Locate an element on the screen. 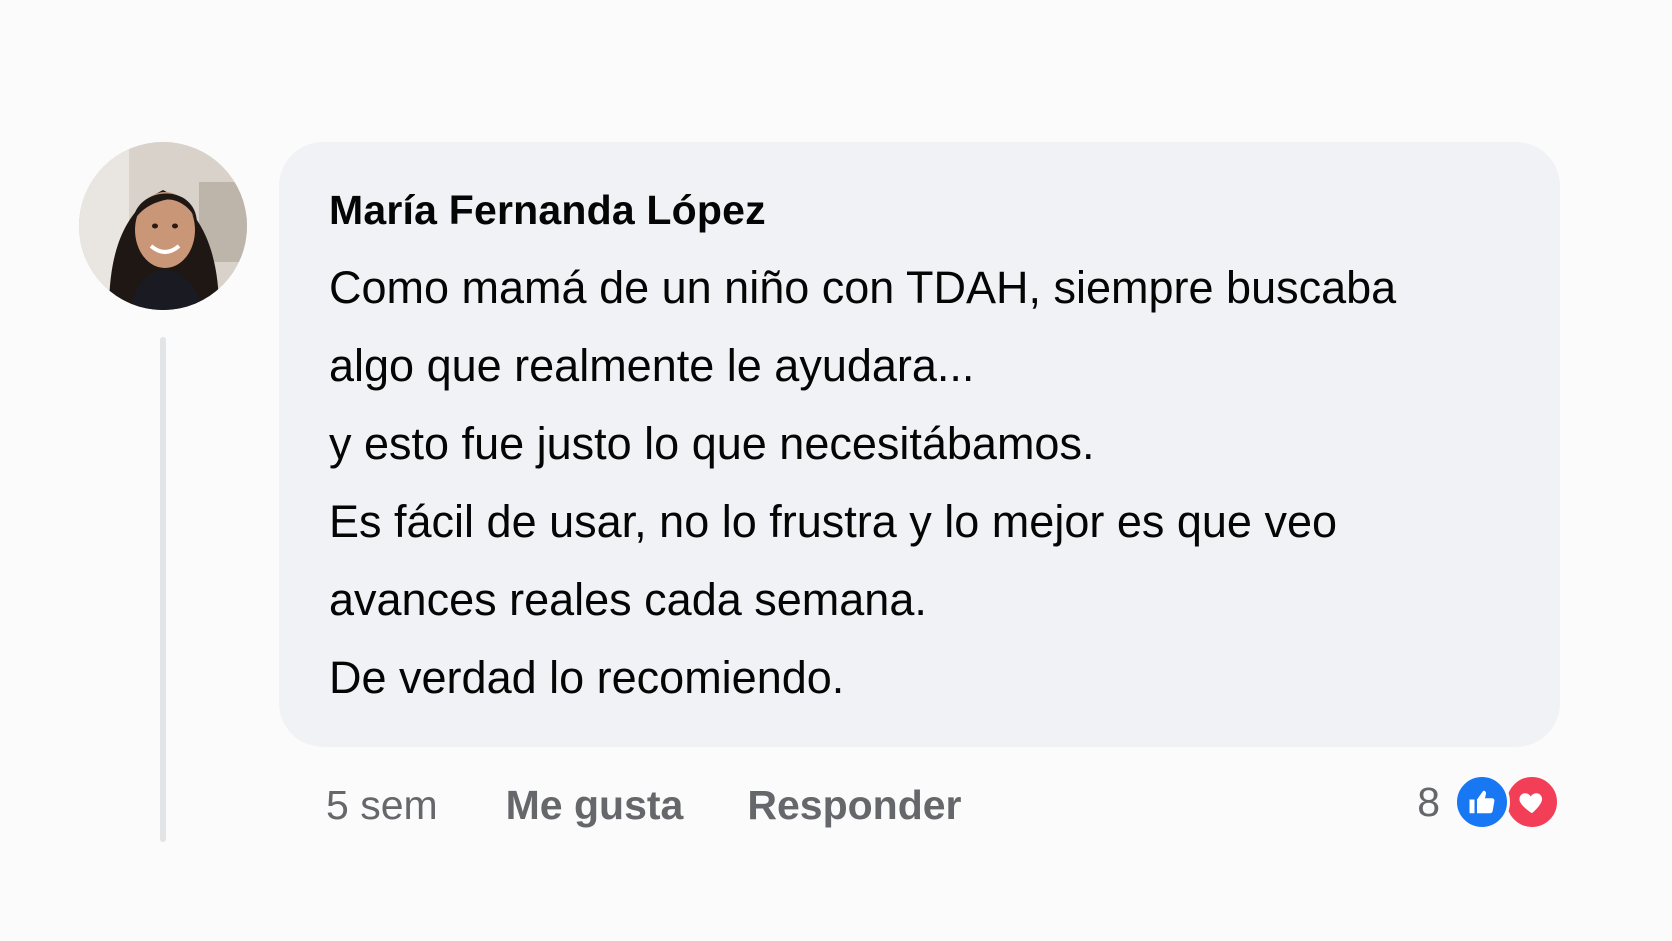 The height and width of the screenshot is (941, 1672). comment-line: avances reales cada semana. is located at coordinates (628, 600).